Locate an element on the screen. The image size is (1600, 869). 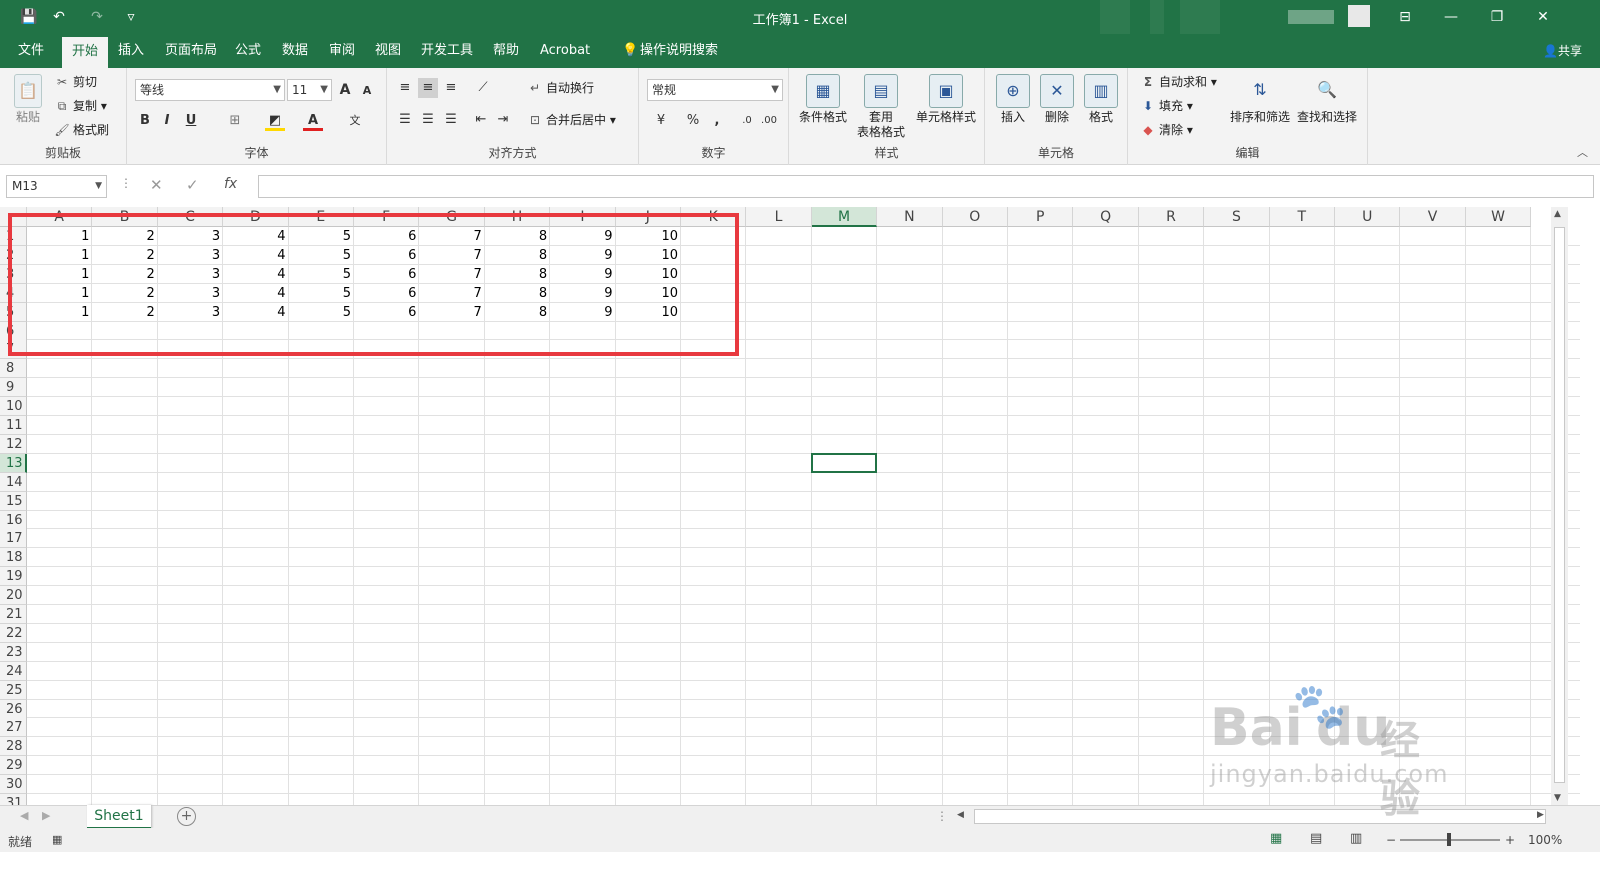
scroll-up-icon: ▲ is located at coordinates (1557, 214).